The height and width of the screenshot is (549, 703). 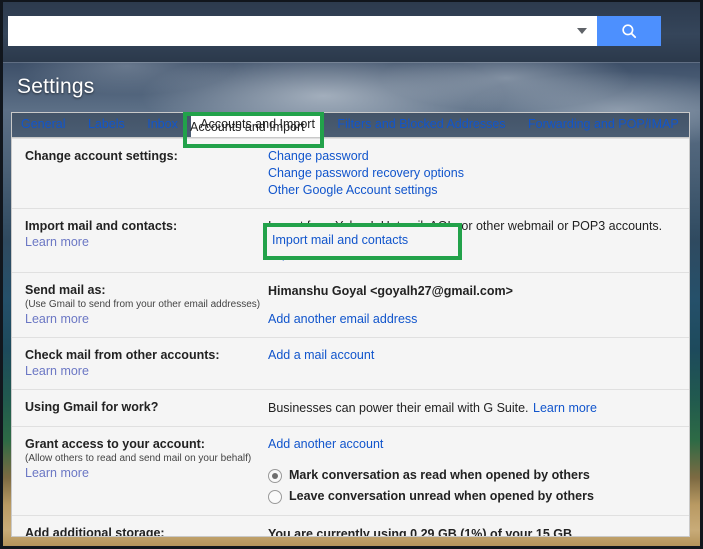 I want to click on search-bar-region, so click(x=351, y=31).